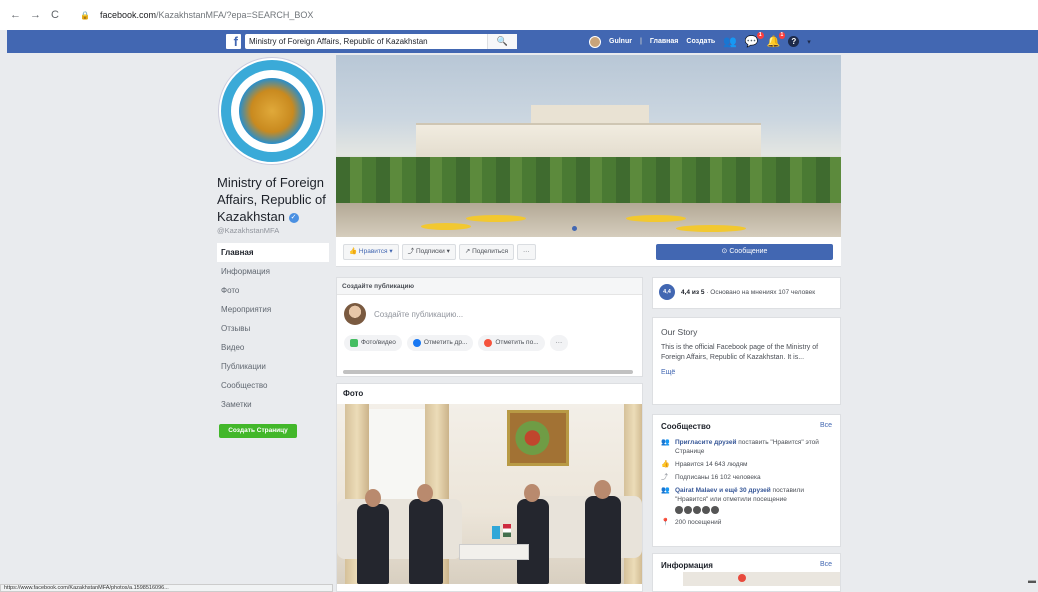 Image resolution: width=1038 pixels, height=592 pixels. I want to click on lock-icon: 🔒, so click(85, 15).